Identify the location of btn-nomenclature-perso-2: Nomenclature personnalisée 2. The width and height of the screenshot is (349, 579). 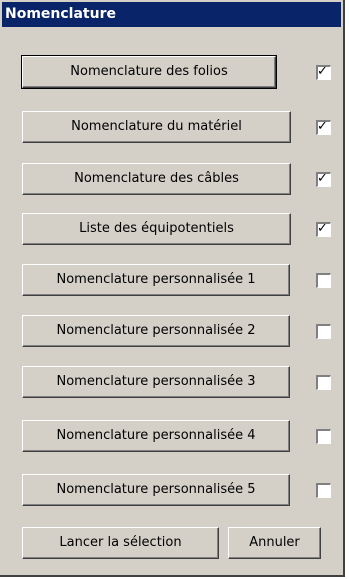
(156, 331).